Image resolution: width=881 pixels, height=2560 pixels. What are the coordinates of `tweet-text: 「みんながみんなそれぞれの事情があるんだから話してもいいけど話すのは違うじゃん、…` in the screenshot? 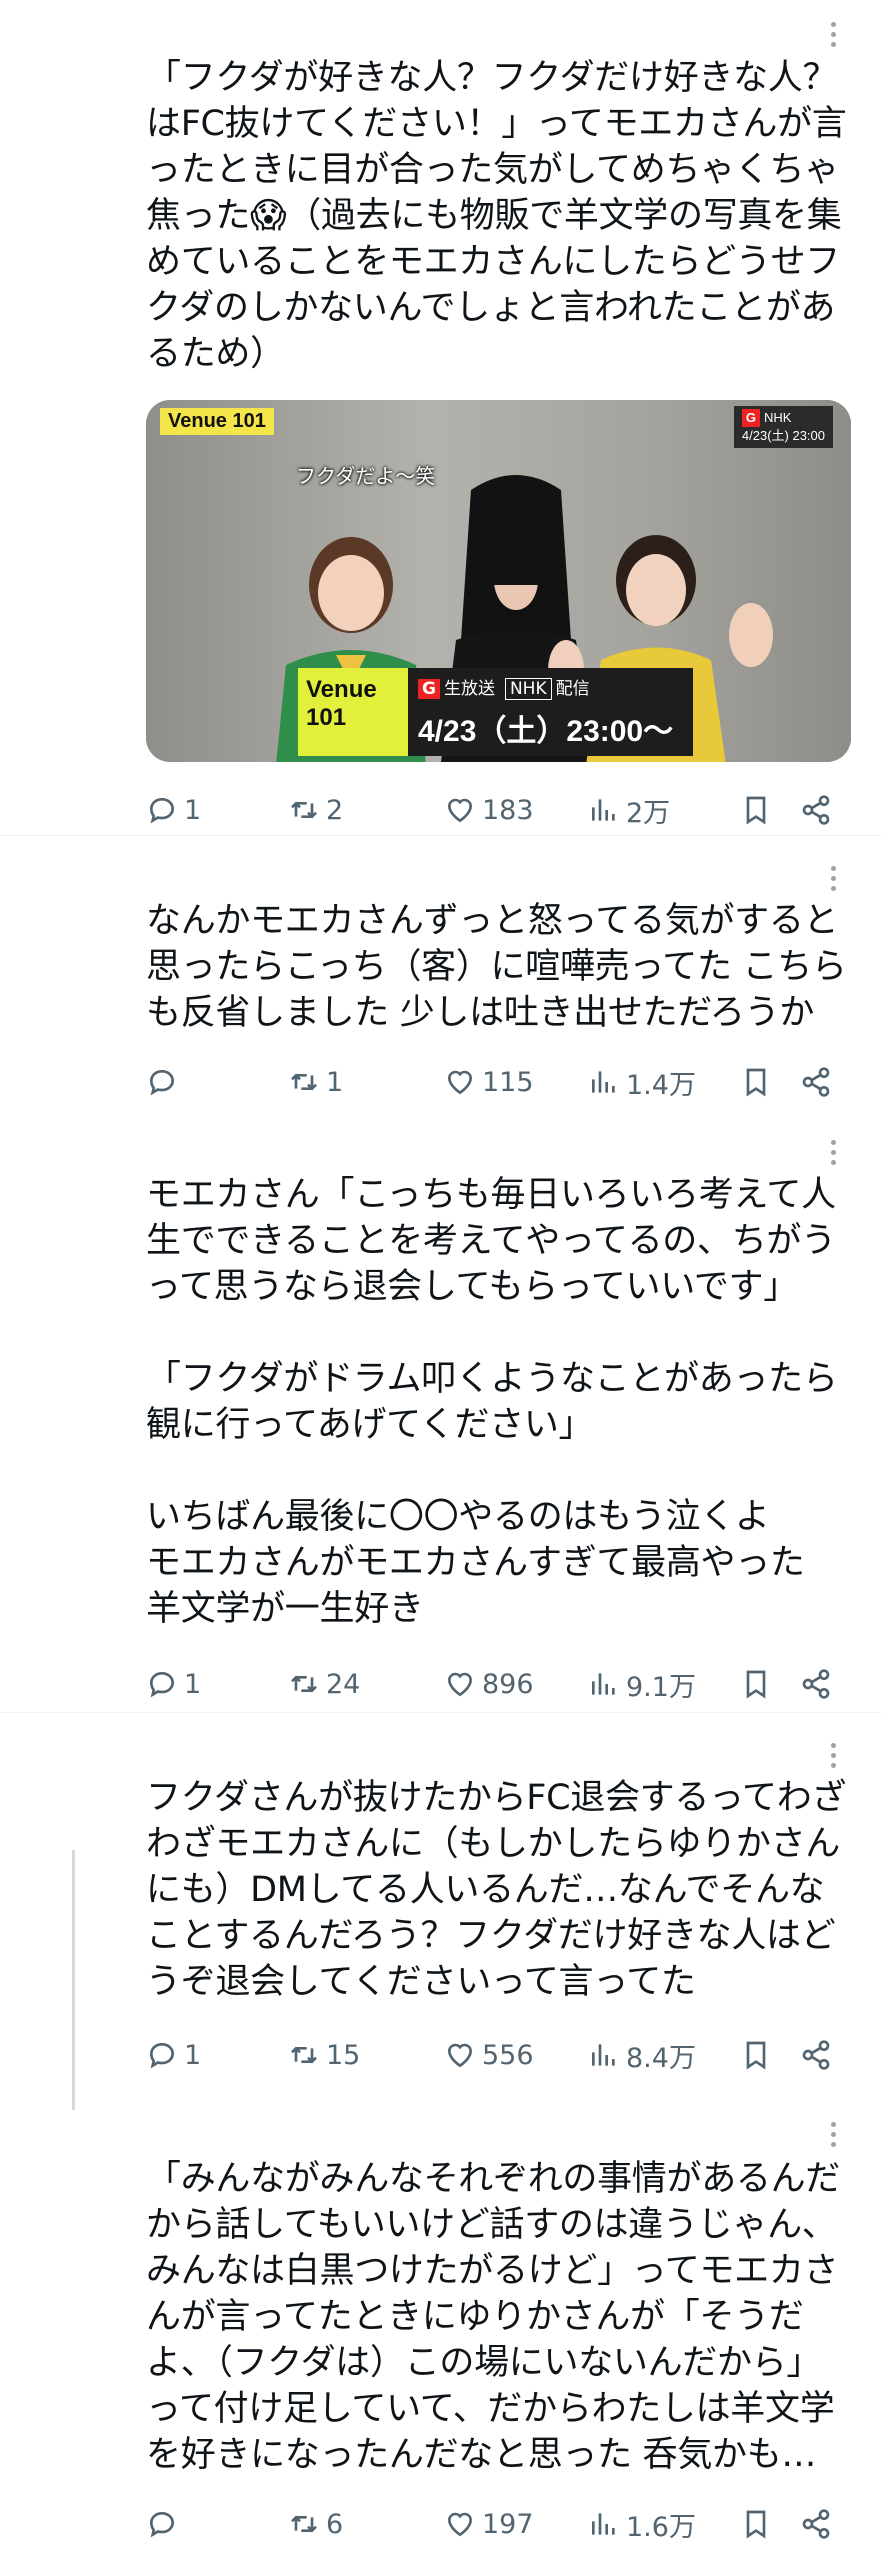 It's located at (493, 2317).